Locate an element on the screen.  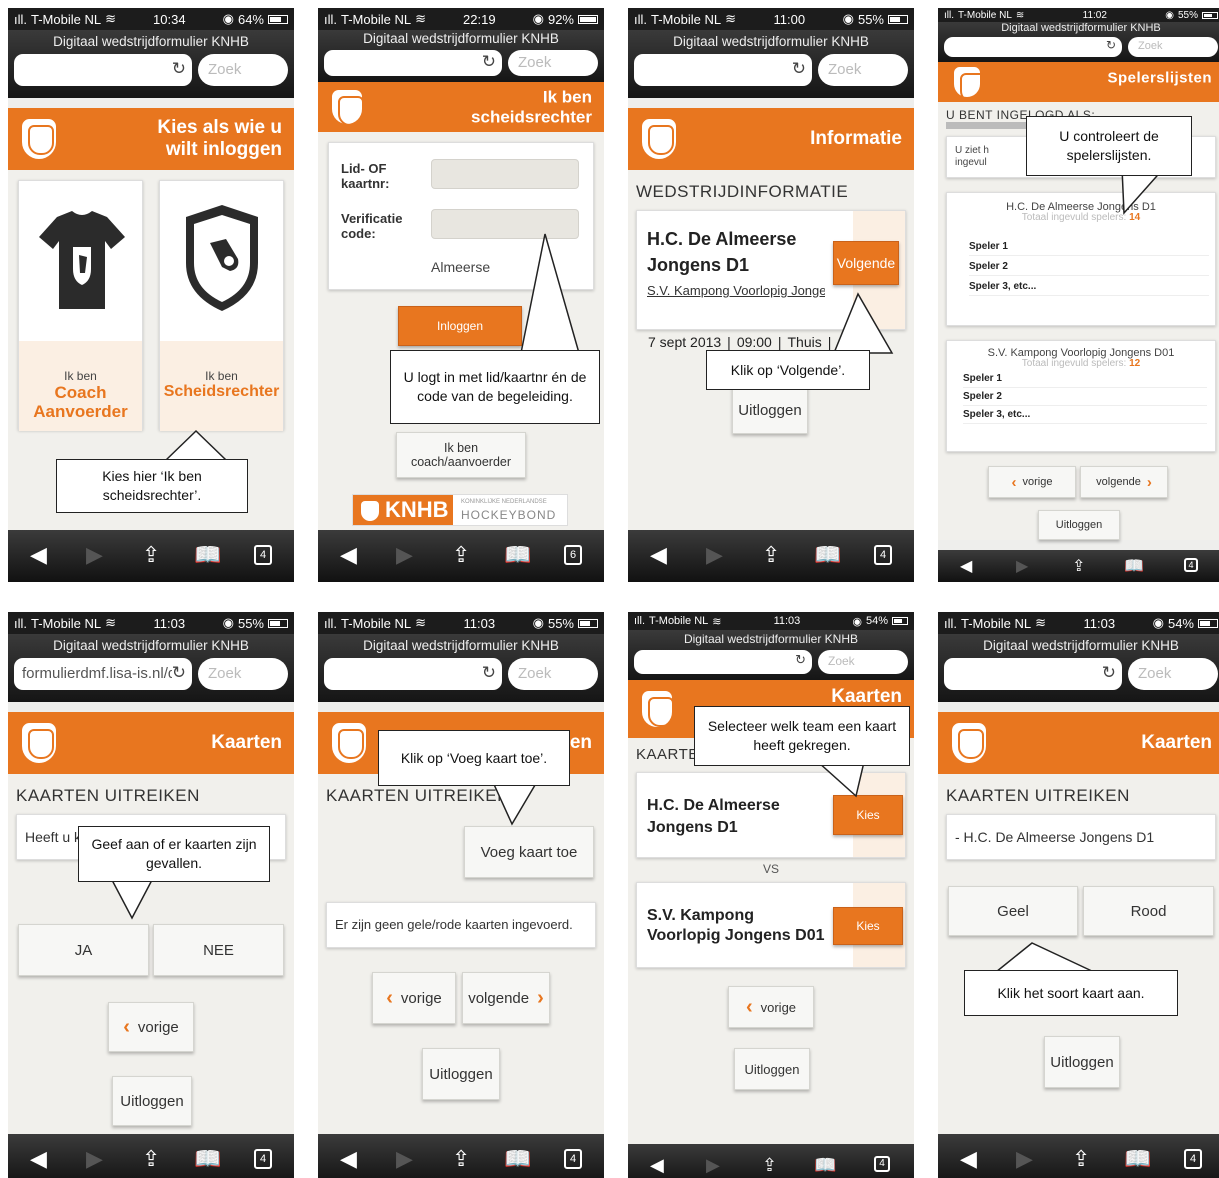
clock: 11:03 is located at coordinates (479, 623).